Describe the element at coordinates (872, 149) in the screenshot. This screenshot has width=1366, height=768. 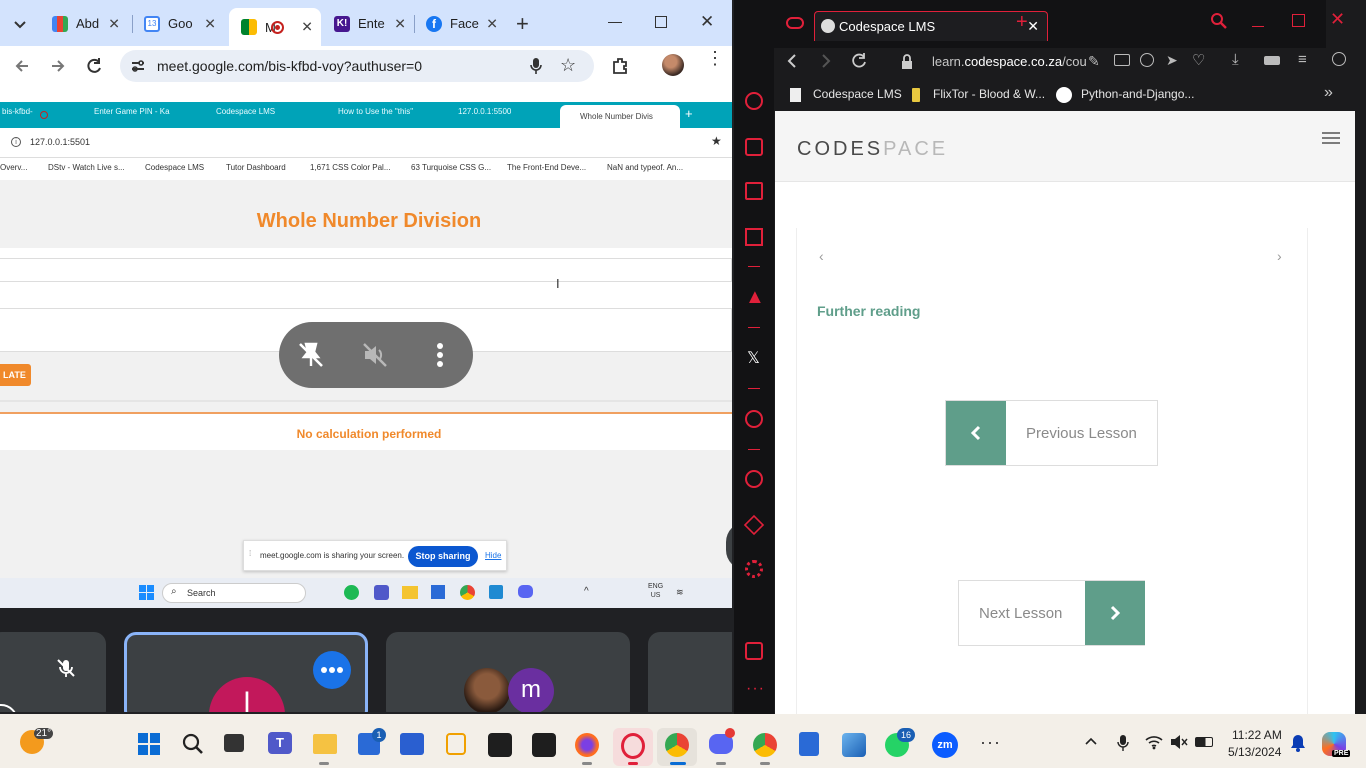
I see `codespace-logo: CODESPACE` at that location.